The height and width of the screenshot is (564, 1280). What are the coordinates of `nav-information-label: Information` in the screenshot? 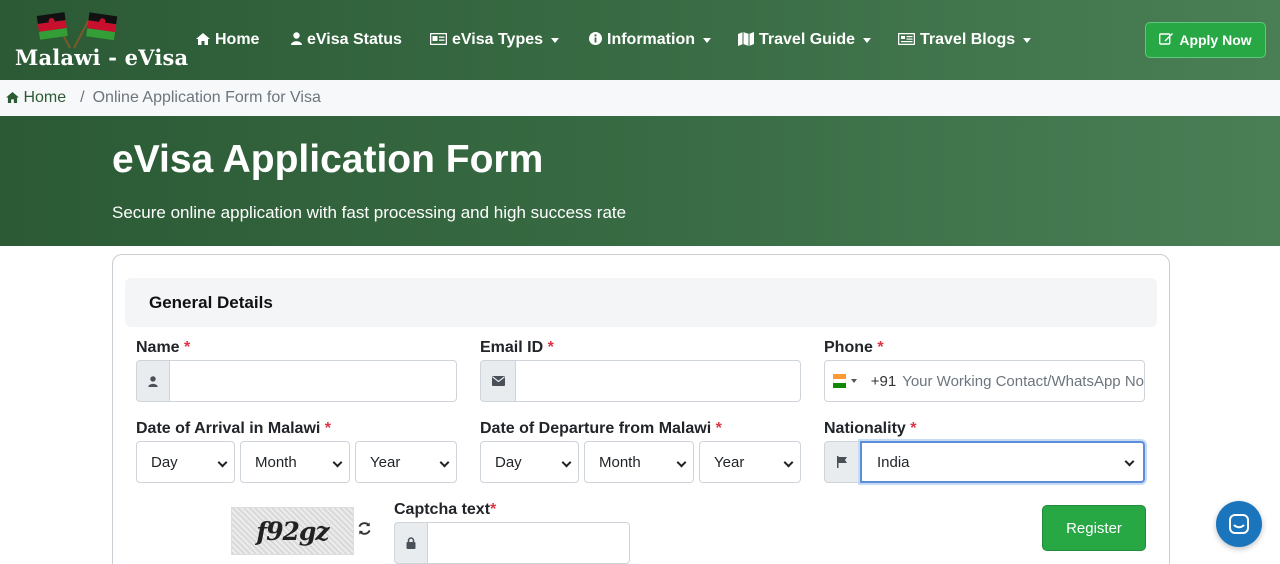 It's located at (651, 39).